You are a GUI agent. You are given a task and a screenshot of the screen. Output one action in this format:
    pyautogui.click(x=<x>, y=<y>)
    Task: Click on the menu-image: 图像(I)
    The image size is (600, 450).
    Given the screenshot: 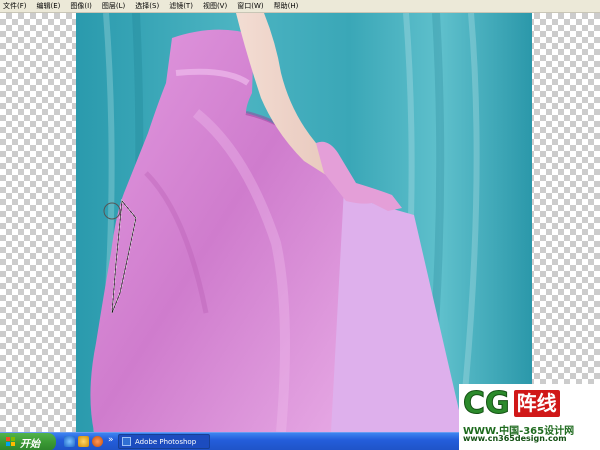 What is the action you would take?
    pyautogui.click(x=81, y=6)
    